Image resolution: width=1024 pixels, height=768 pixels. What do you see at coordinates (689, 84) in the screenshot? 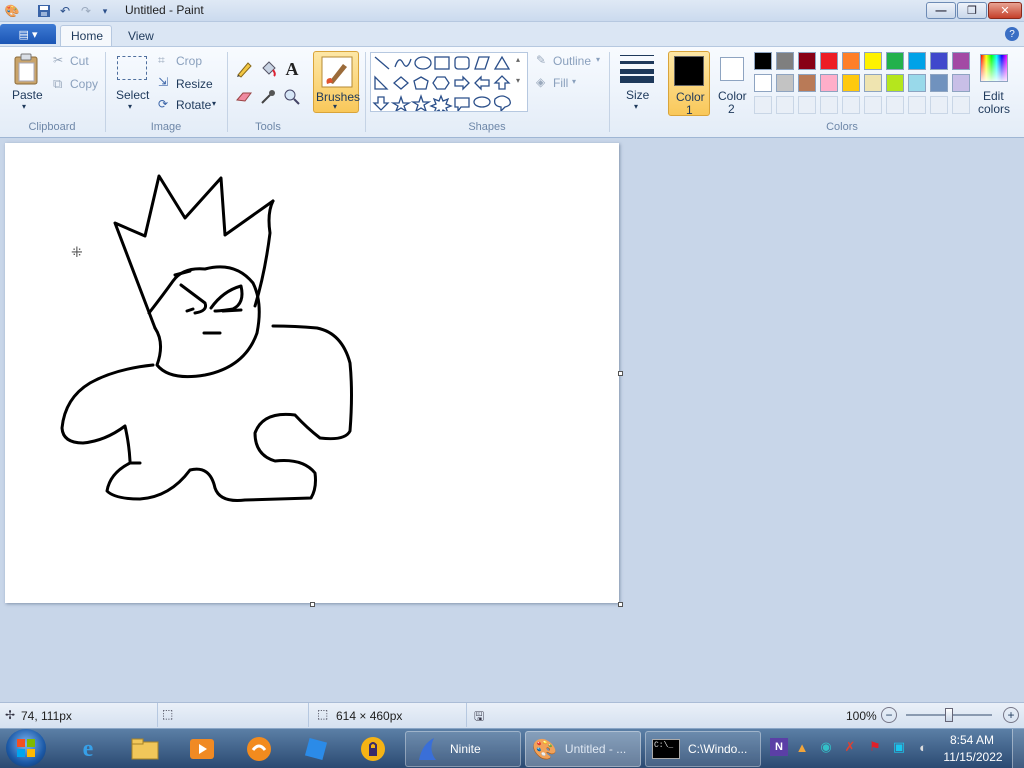
I see `color1-button: Color 1` at bounding box center [689, 84].